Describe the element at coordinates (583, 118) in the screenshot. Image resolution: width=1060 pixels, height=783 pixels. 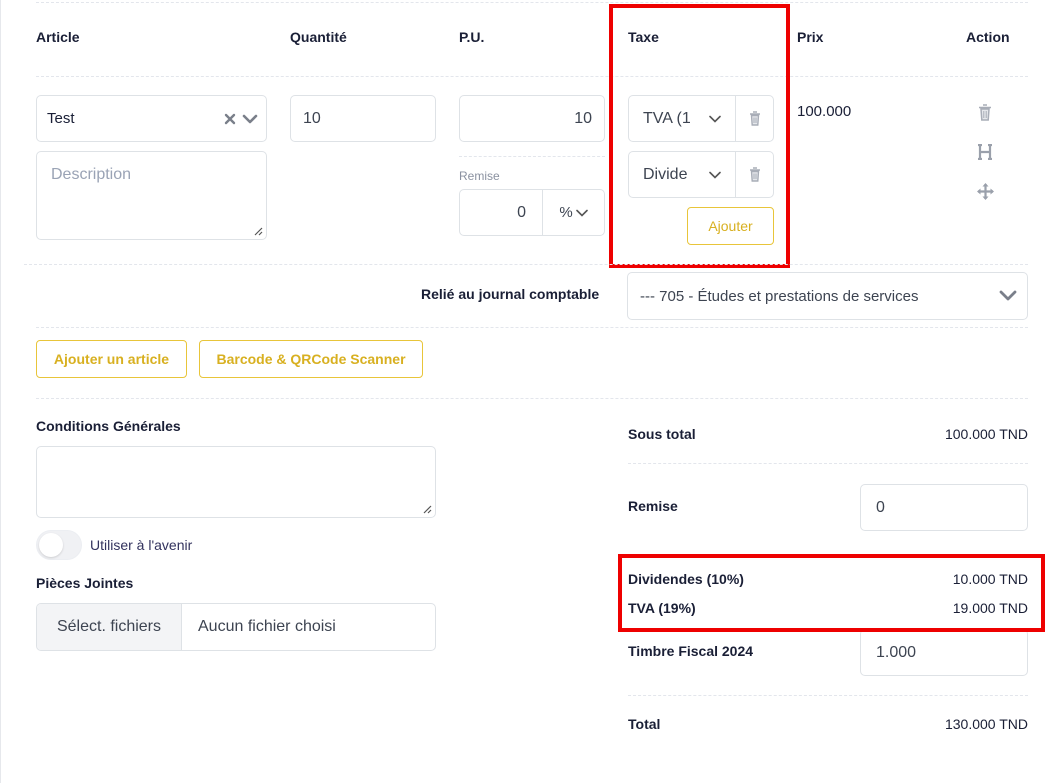
I see `pu-value: 10` at that location.